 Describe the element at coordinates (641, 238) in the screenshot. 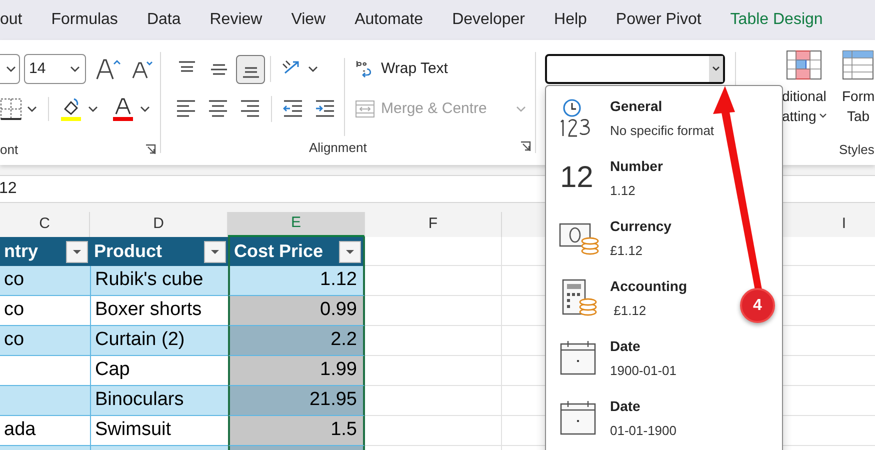

I see `menu-item: Currency £1.12` at that location.